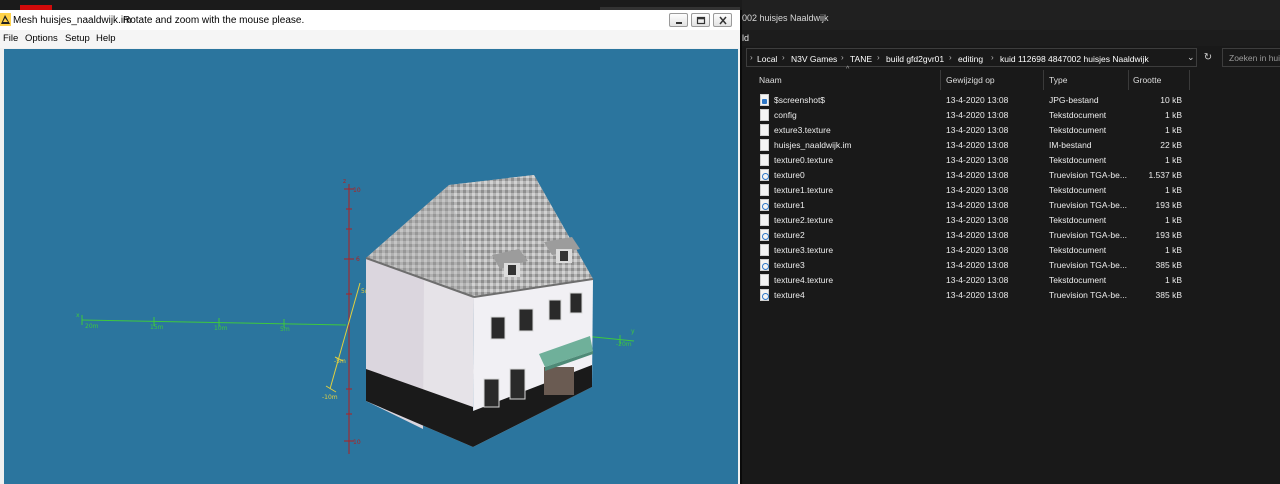 This screenshot has height=484, width=1280. What do you see at coordinates (802, 130) in the screenshot?
I see `file-name: exture3.texture` at bounding box center [802, 130].